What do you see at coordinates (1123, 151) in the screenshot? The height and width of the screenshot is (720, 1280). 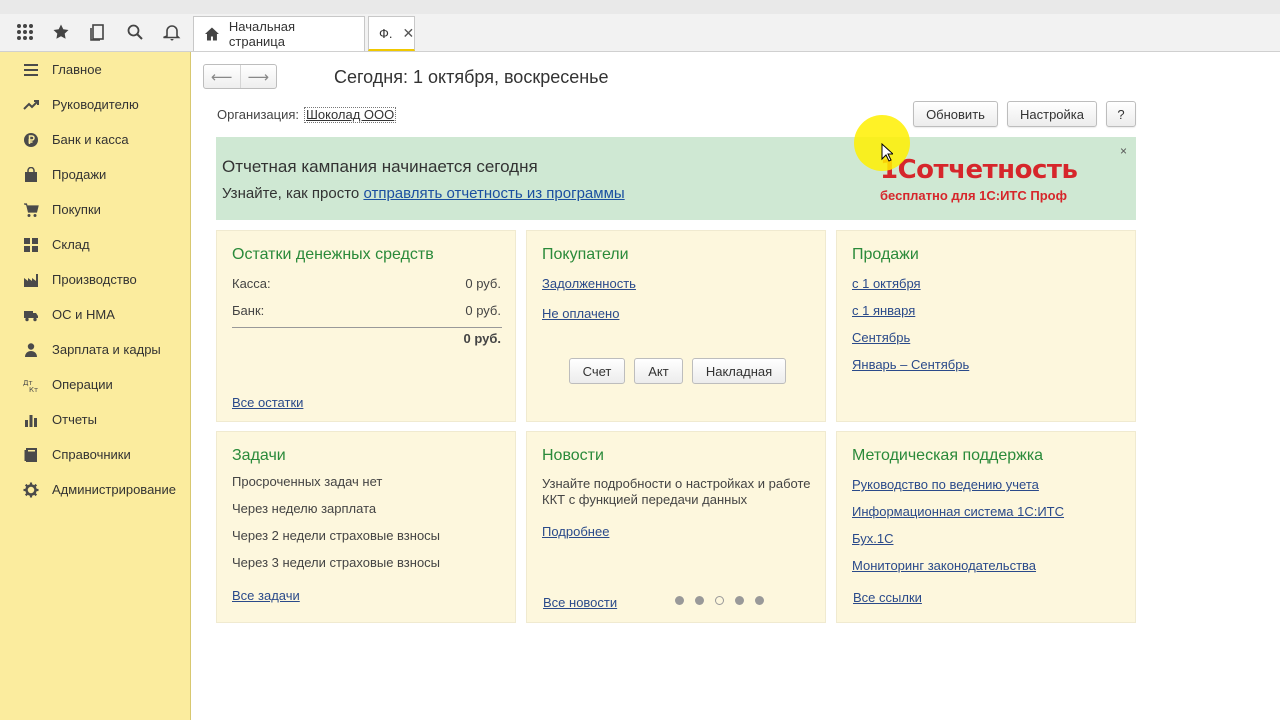 I see `close-banner-icon: ×` at bounding box center [1123, 151].